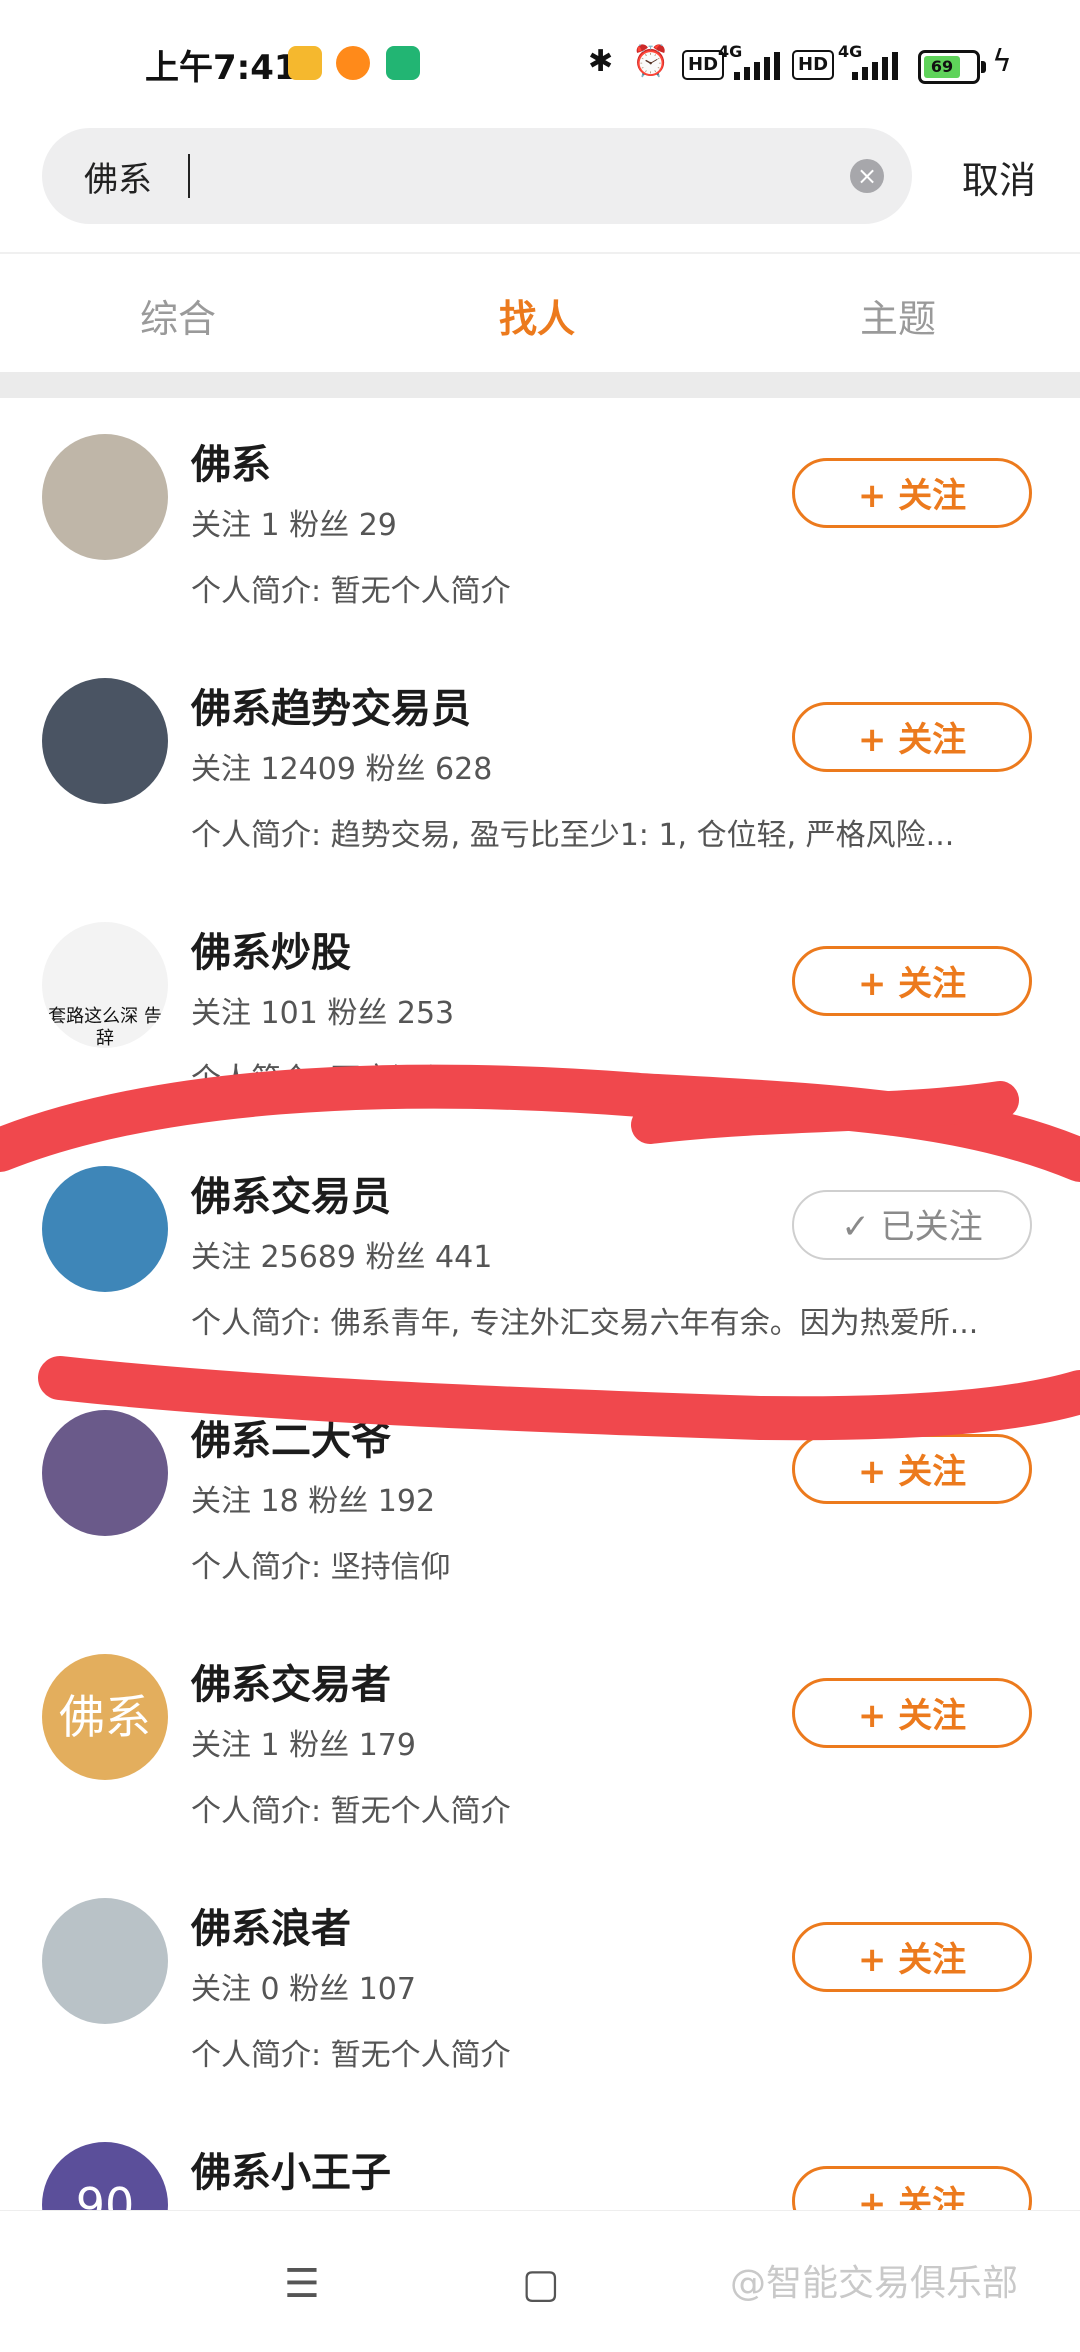 This screenshot has height=2352, width=1080. Describe the element at coordinates (323, 1013) in the screenshot. I see `user-stats: 关注 101 粉丝 253` at that location.